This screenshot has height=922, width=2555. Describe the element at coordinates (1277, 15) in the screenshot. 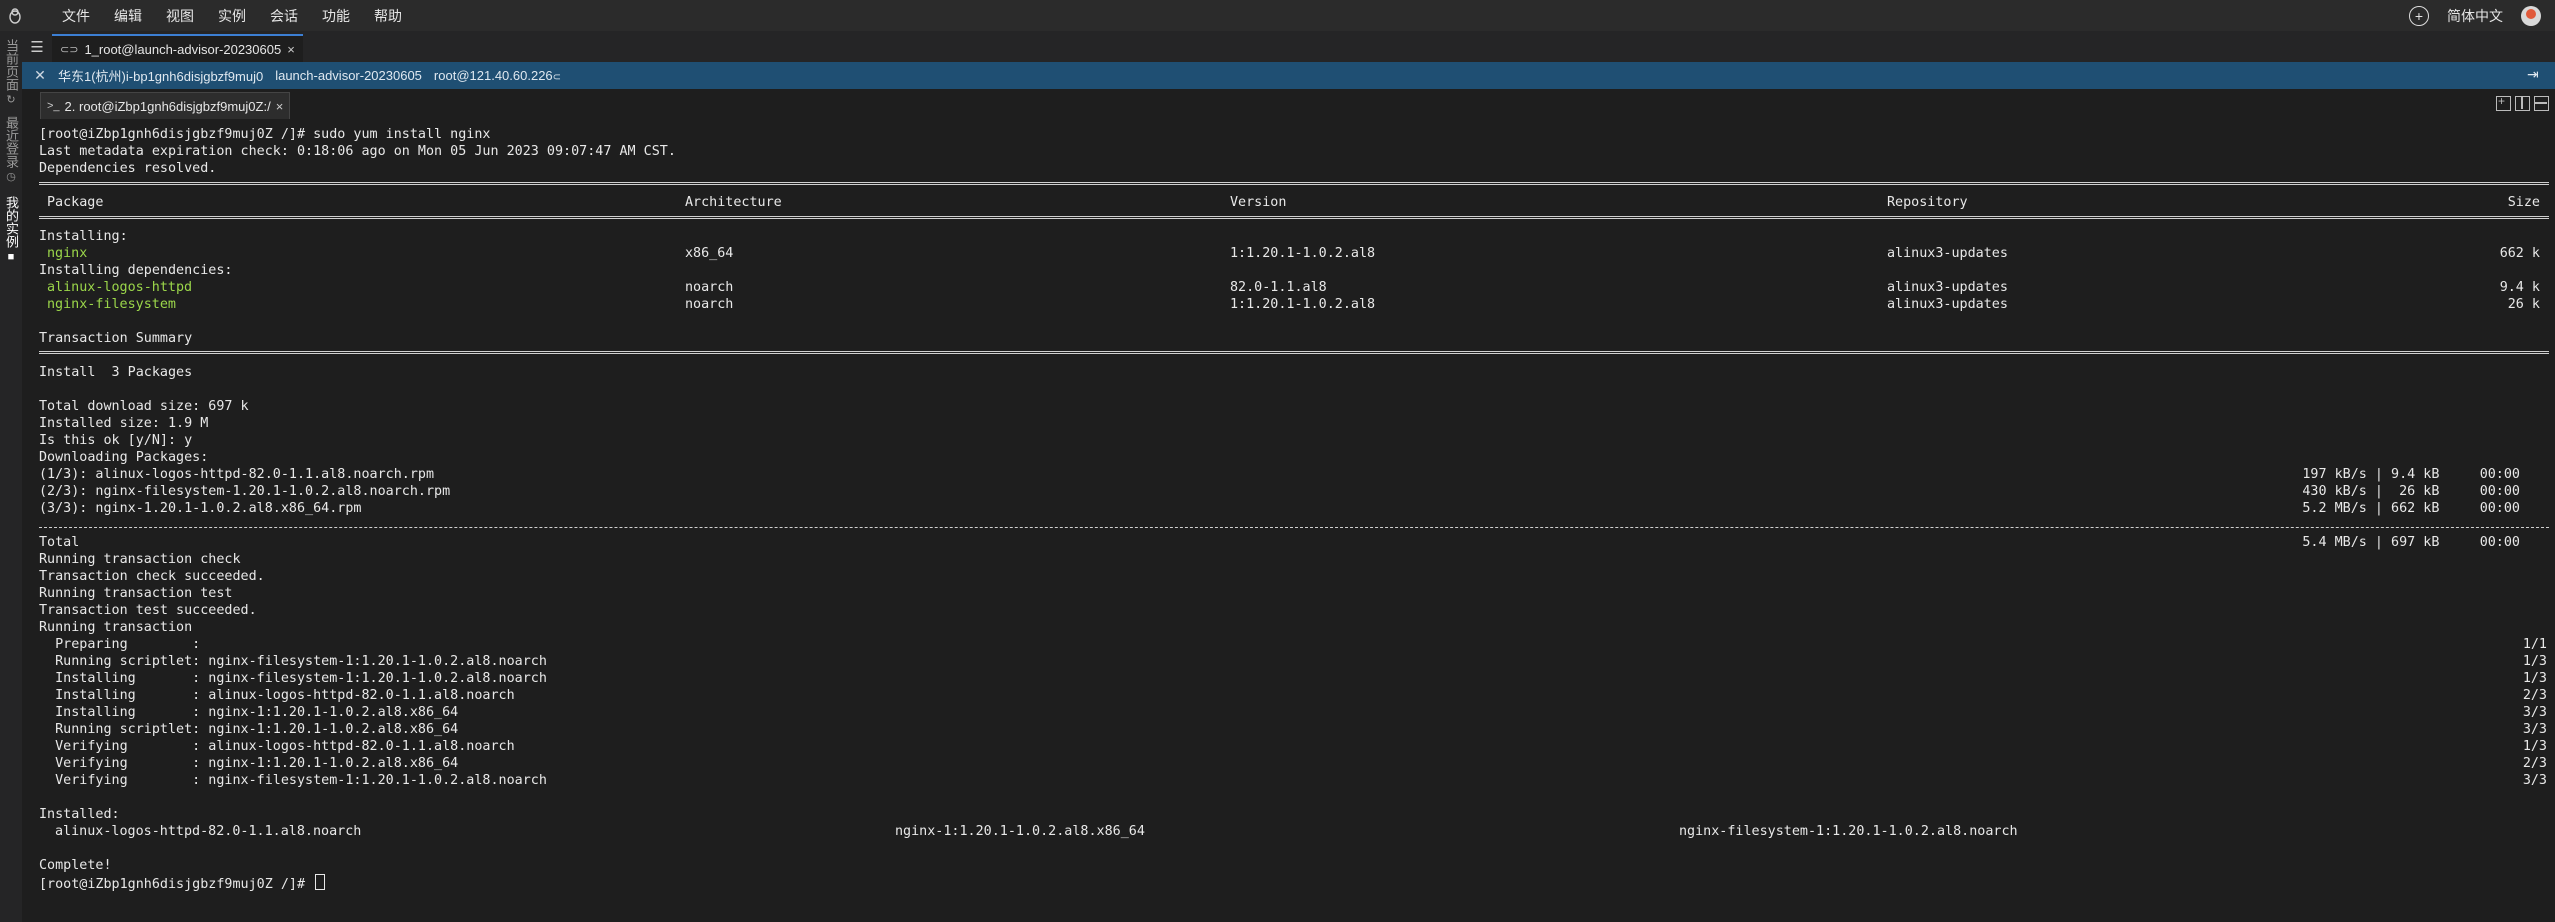

I see `menubar: 文件 编辑 视图 实例 会话 功能 帮助 + 简体中文` at that location.